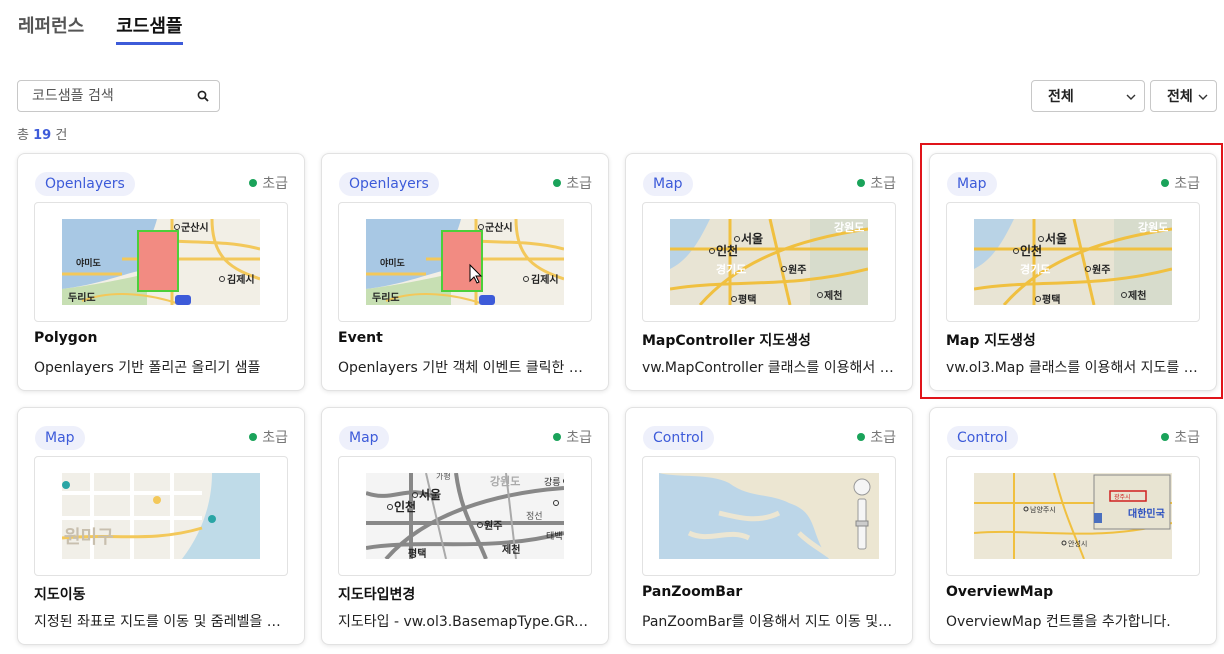 This screenshot has height=654, width=1224. I want to click on map-label: 두리도, so click(82, 297).